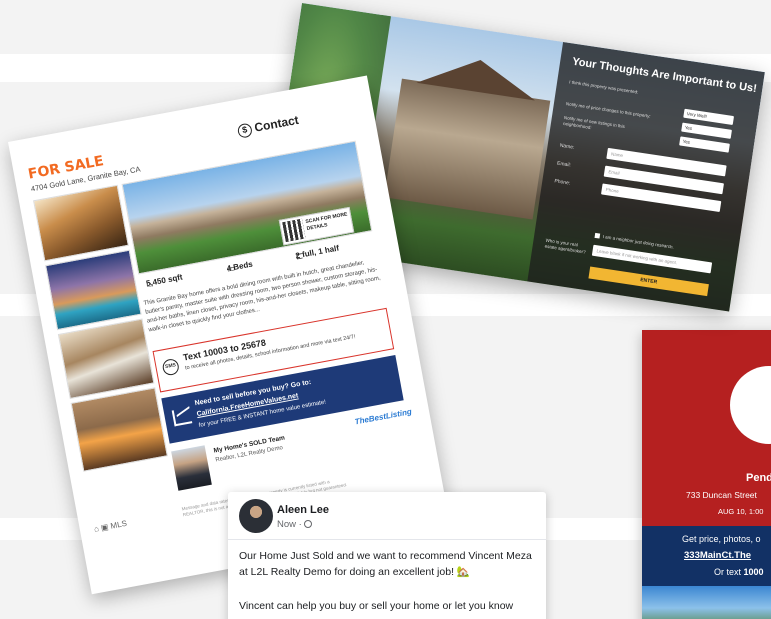  I want to click on question-presented: I think this property was presented:, so click(603, 87).